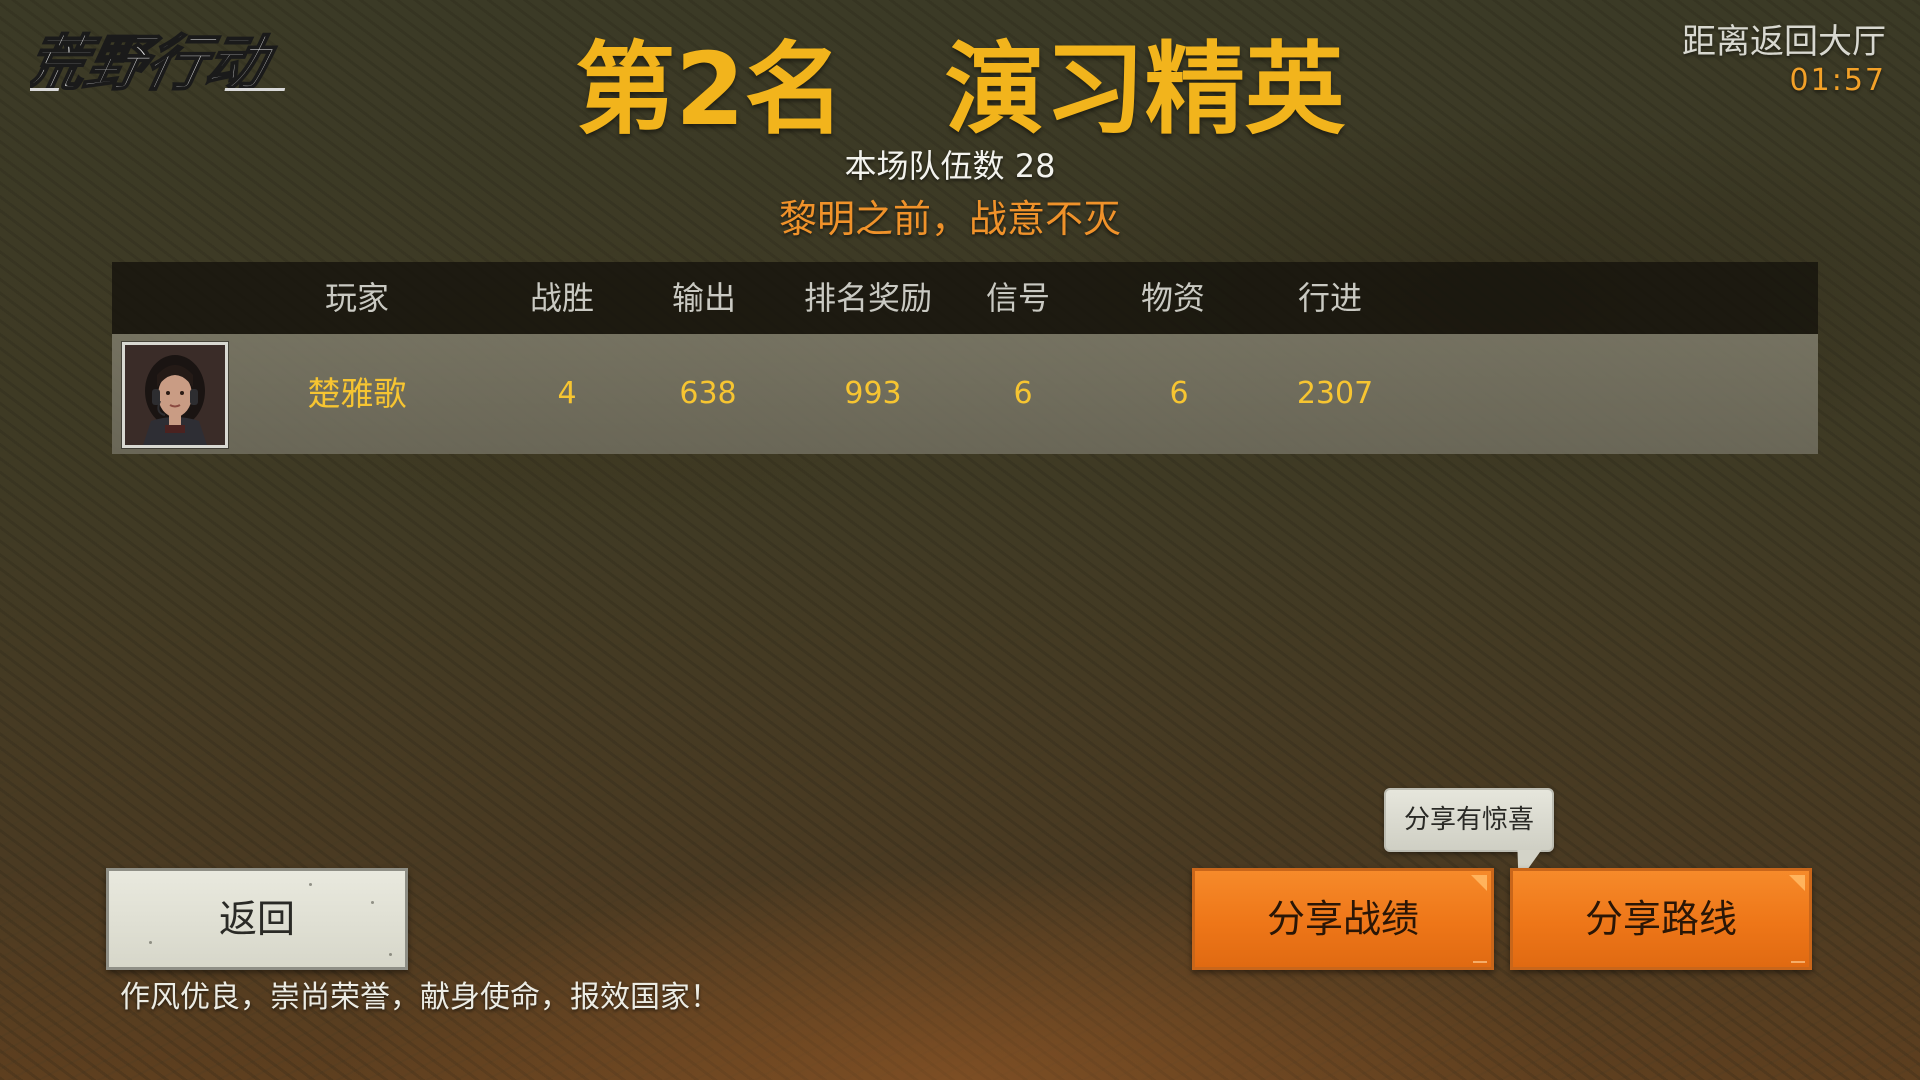  What do you see at coordinates (420, 997) in the screenshot?
I see `footer-motto: 作风优良，崇尚荣誉，献身使命，报效国家！` at bounding box center [420, 997].